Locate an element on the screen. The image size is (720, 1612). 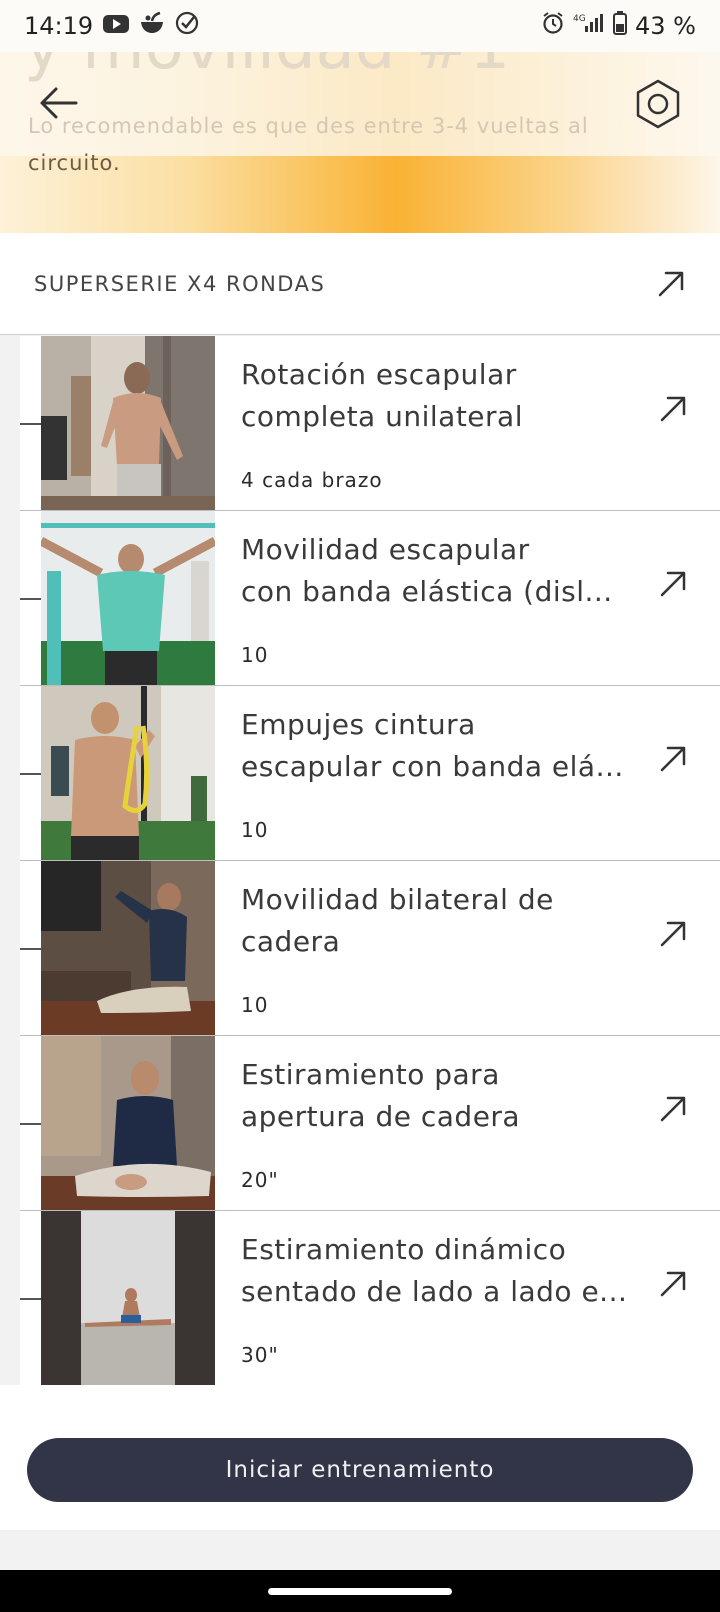
superset-title: SUPERSERIE X4 RONDAS is located at coordinates (180, 283).